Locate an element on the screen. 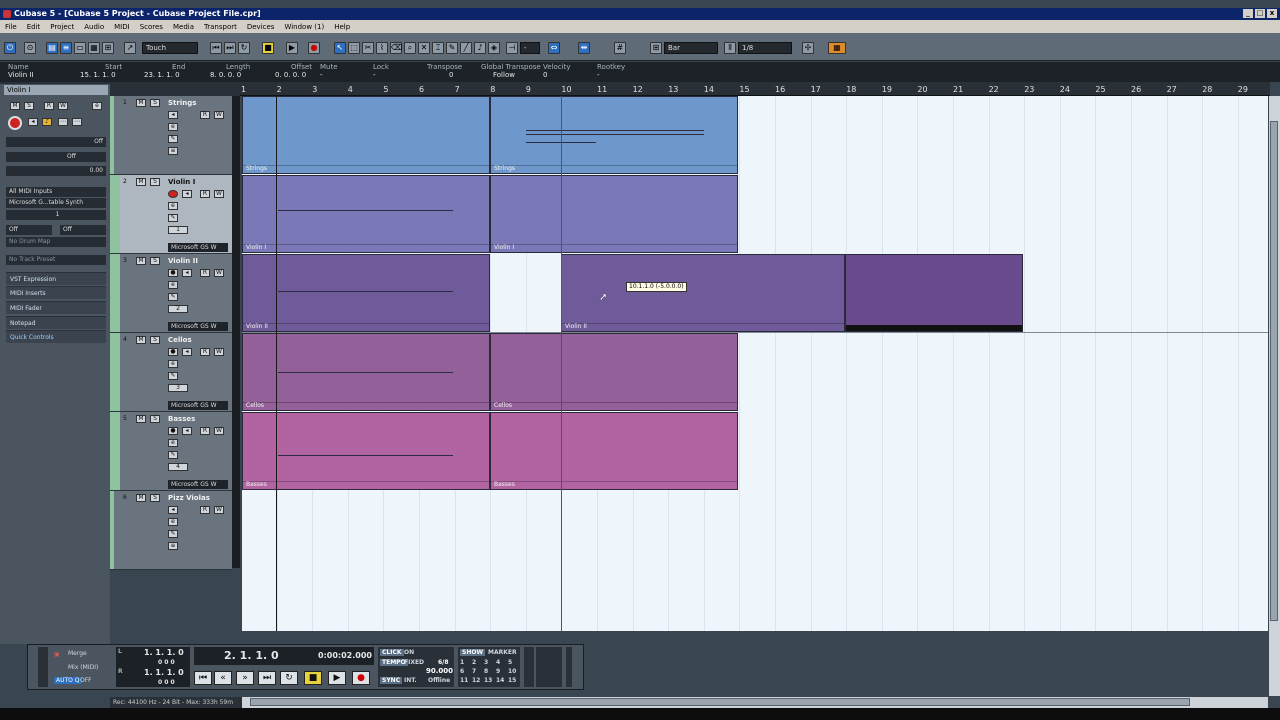 The image size is (1280, 720). menu-audio: Audio is located at coordinates (94, 27).